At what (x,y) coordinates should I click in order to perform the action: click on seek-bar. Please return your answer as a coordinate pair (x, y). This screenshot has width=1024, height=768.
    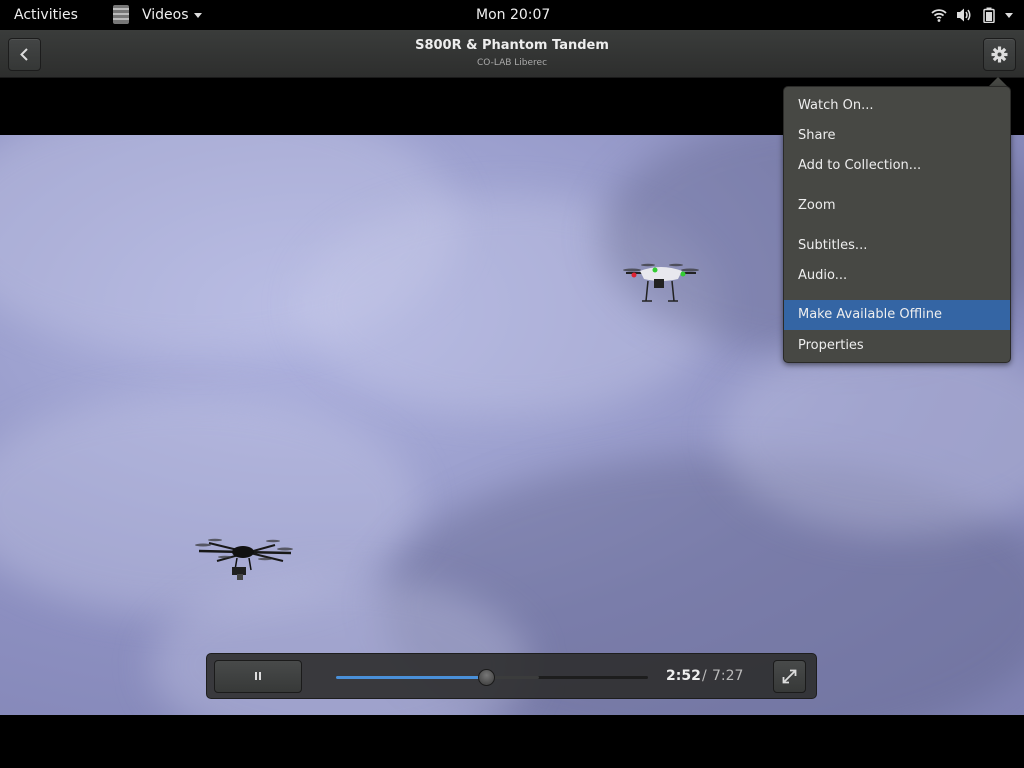
    Looking at the image, I should click on (492, 677).